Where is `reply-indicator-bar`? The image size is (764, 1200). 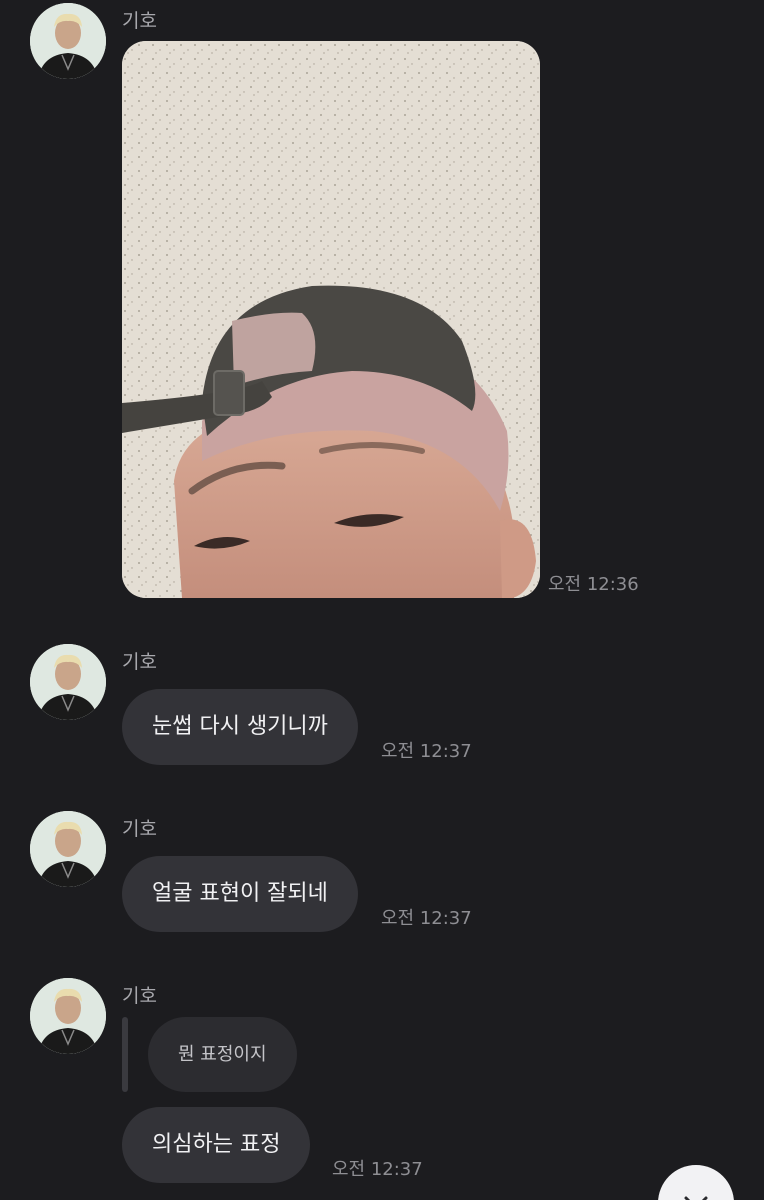
reply-indicator-bar is located at coordinates (125, 1054).